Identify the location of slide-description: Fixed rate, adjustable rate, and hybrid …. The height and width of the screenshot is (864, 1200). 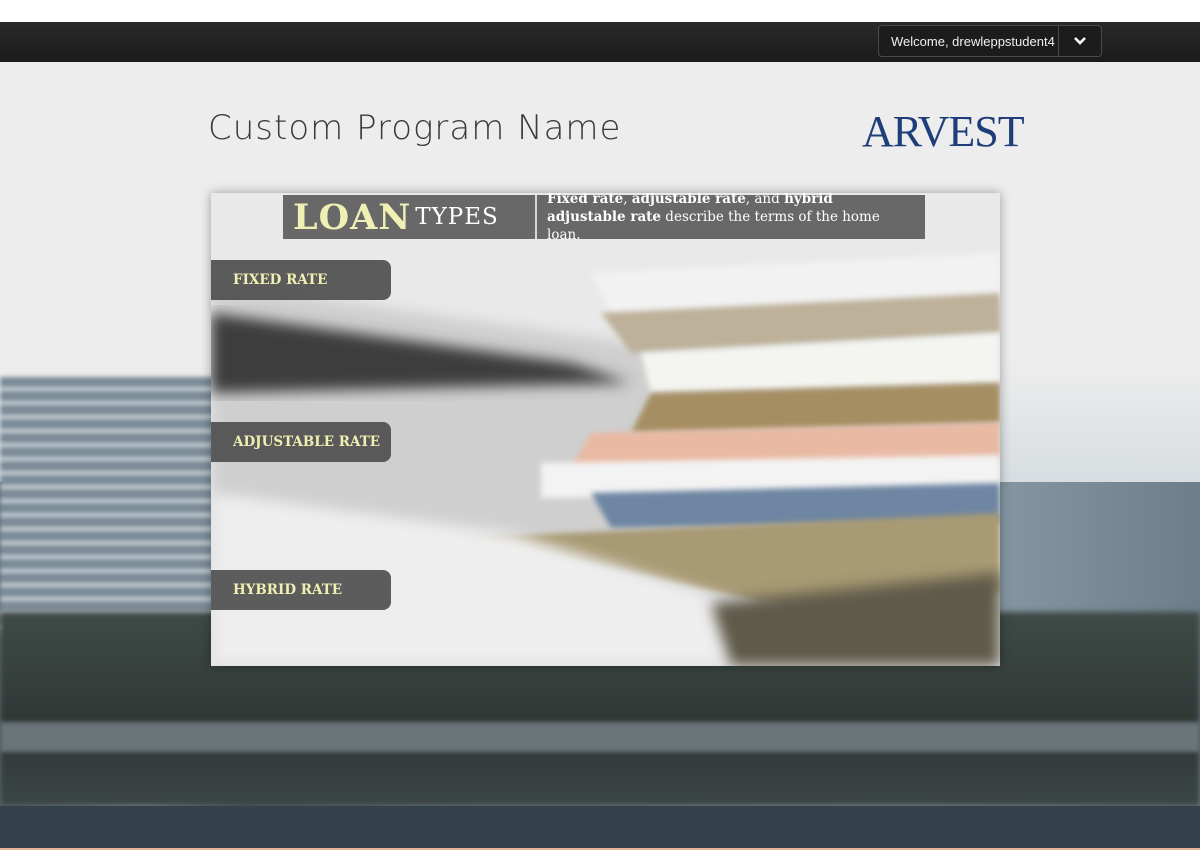
(731, 218).